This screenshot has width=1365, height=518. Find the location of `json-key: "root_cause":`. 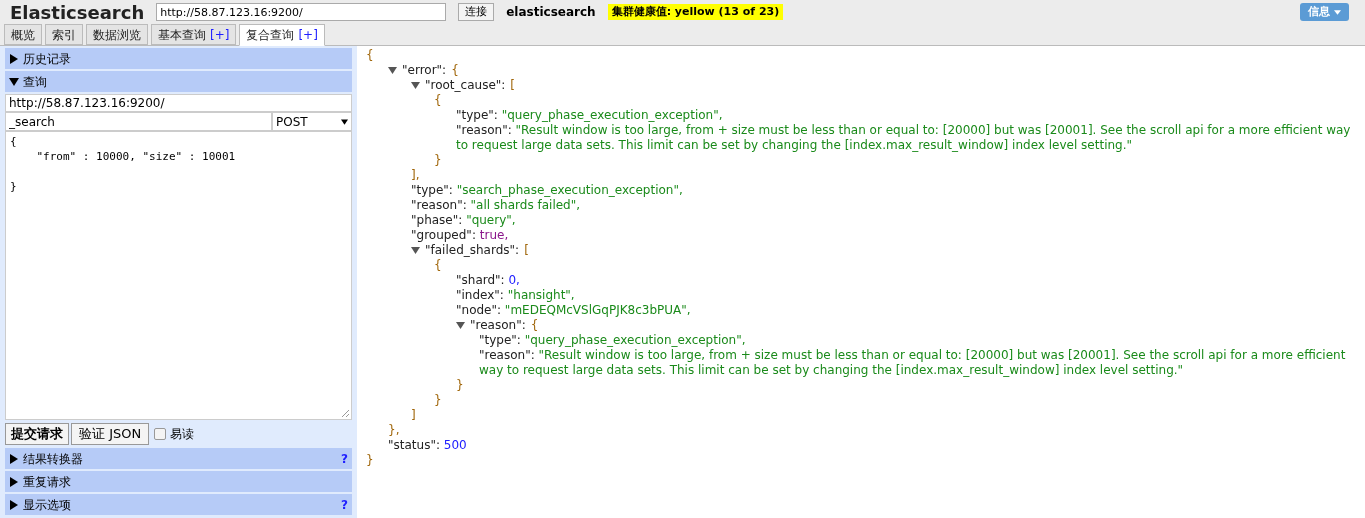

json-key: "root_cause": is located at coordinates (465, 85).